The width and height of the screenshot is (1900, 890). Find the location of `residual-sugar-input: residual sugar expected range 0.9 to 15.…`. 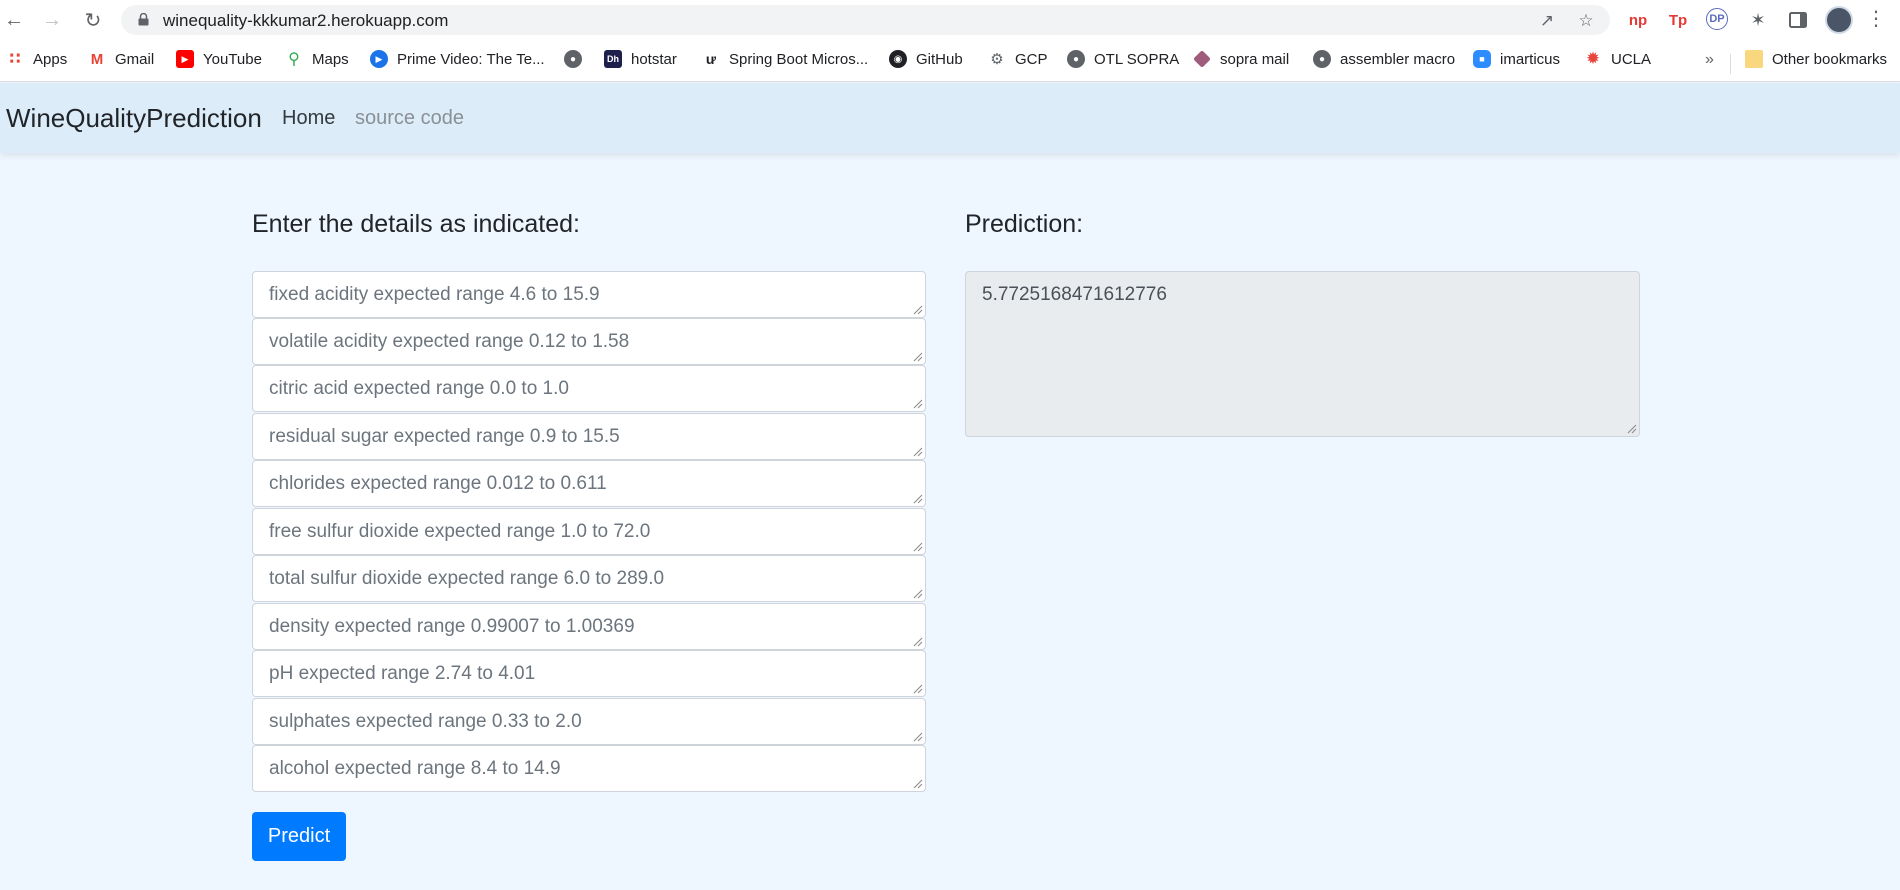

residual-sugar-input: residual sugar expected range 0.9 to 15.… is located at coordinates (589, 436).